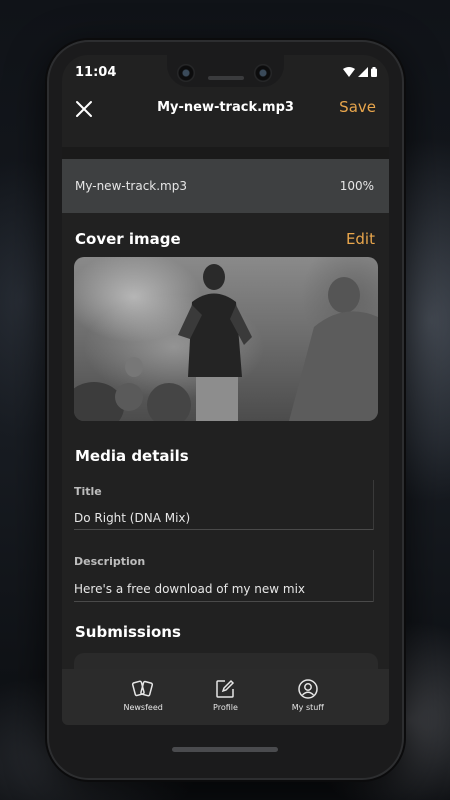 This screenshot has height=800, width=450. Describe the element at coordinates (226, 78) in the screenshot. I see `earpiece-speaker` at that location.